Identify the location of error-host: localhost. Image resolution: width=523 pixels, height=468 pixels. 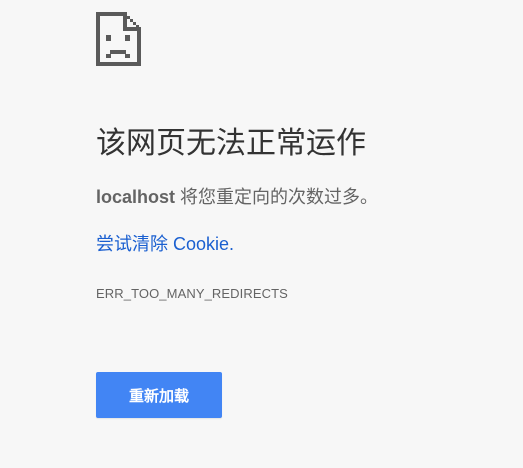
(136, 197).